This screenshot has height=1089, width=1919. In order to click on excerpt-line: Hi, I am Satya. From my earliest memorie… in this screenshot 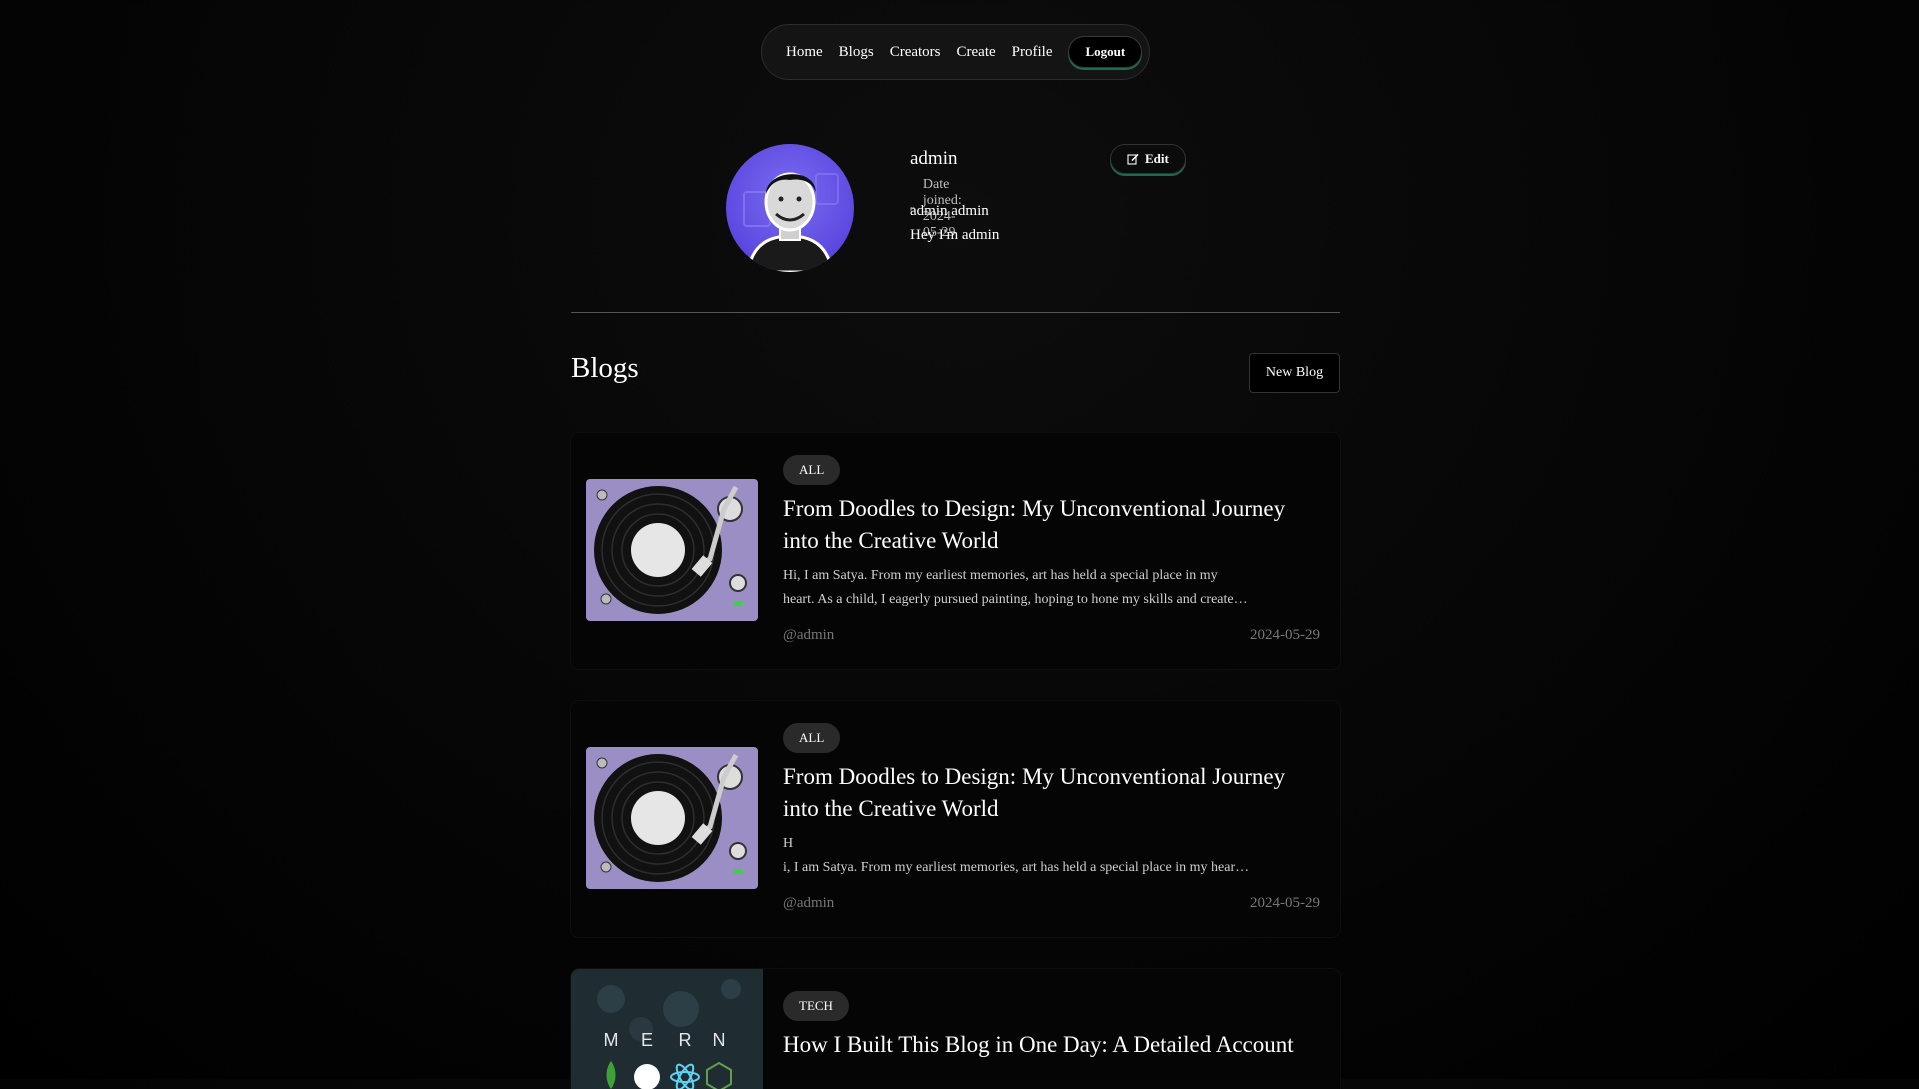, I will do `click(1000, 575)`.